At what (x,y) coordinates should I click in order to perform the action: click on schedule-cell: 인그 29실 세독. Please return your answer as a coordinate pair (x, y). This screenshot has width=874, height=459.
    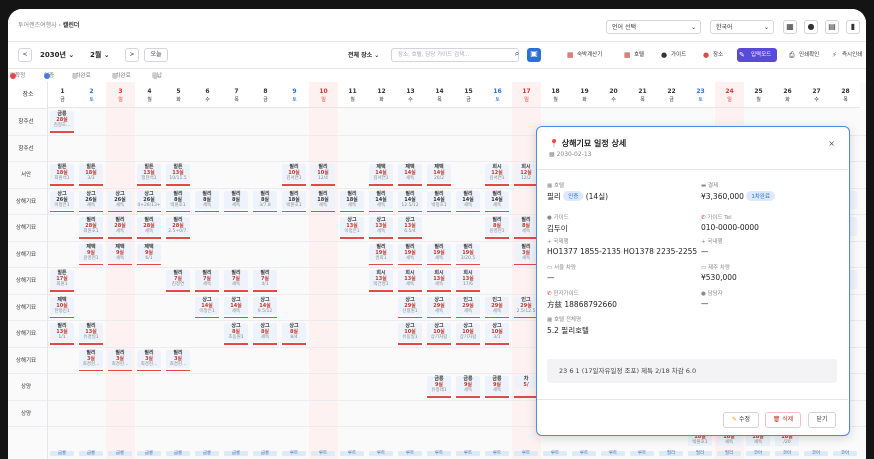
    Looking at the image, I should click on (468, 306).